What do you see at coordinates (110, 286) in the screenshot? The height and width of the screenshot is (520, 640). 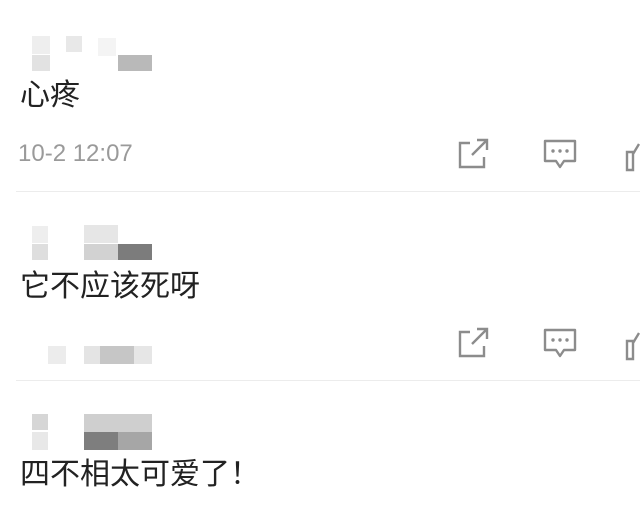 I see `comment-text: 它不应该死呀` at bounding box center [110, 286].